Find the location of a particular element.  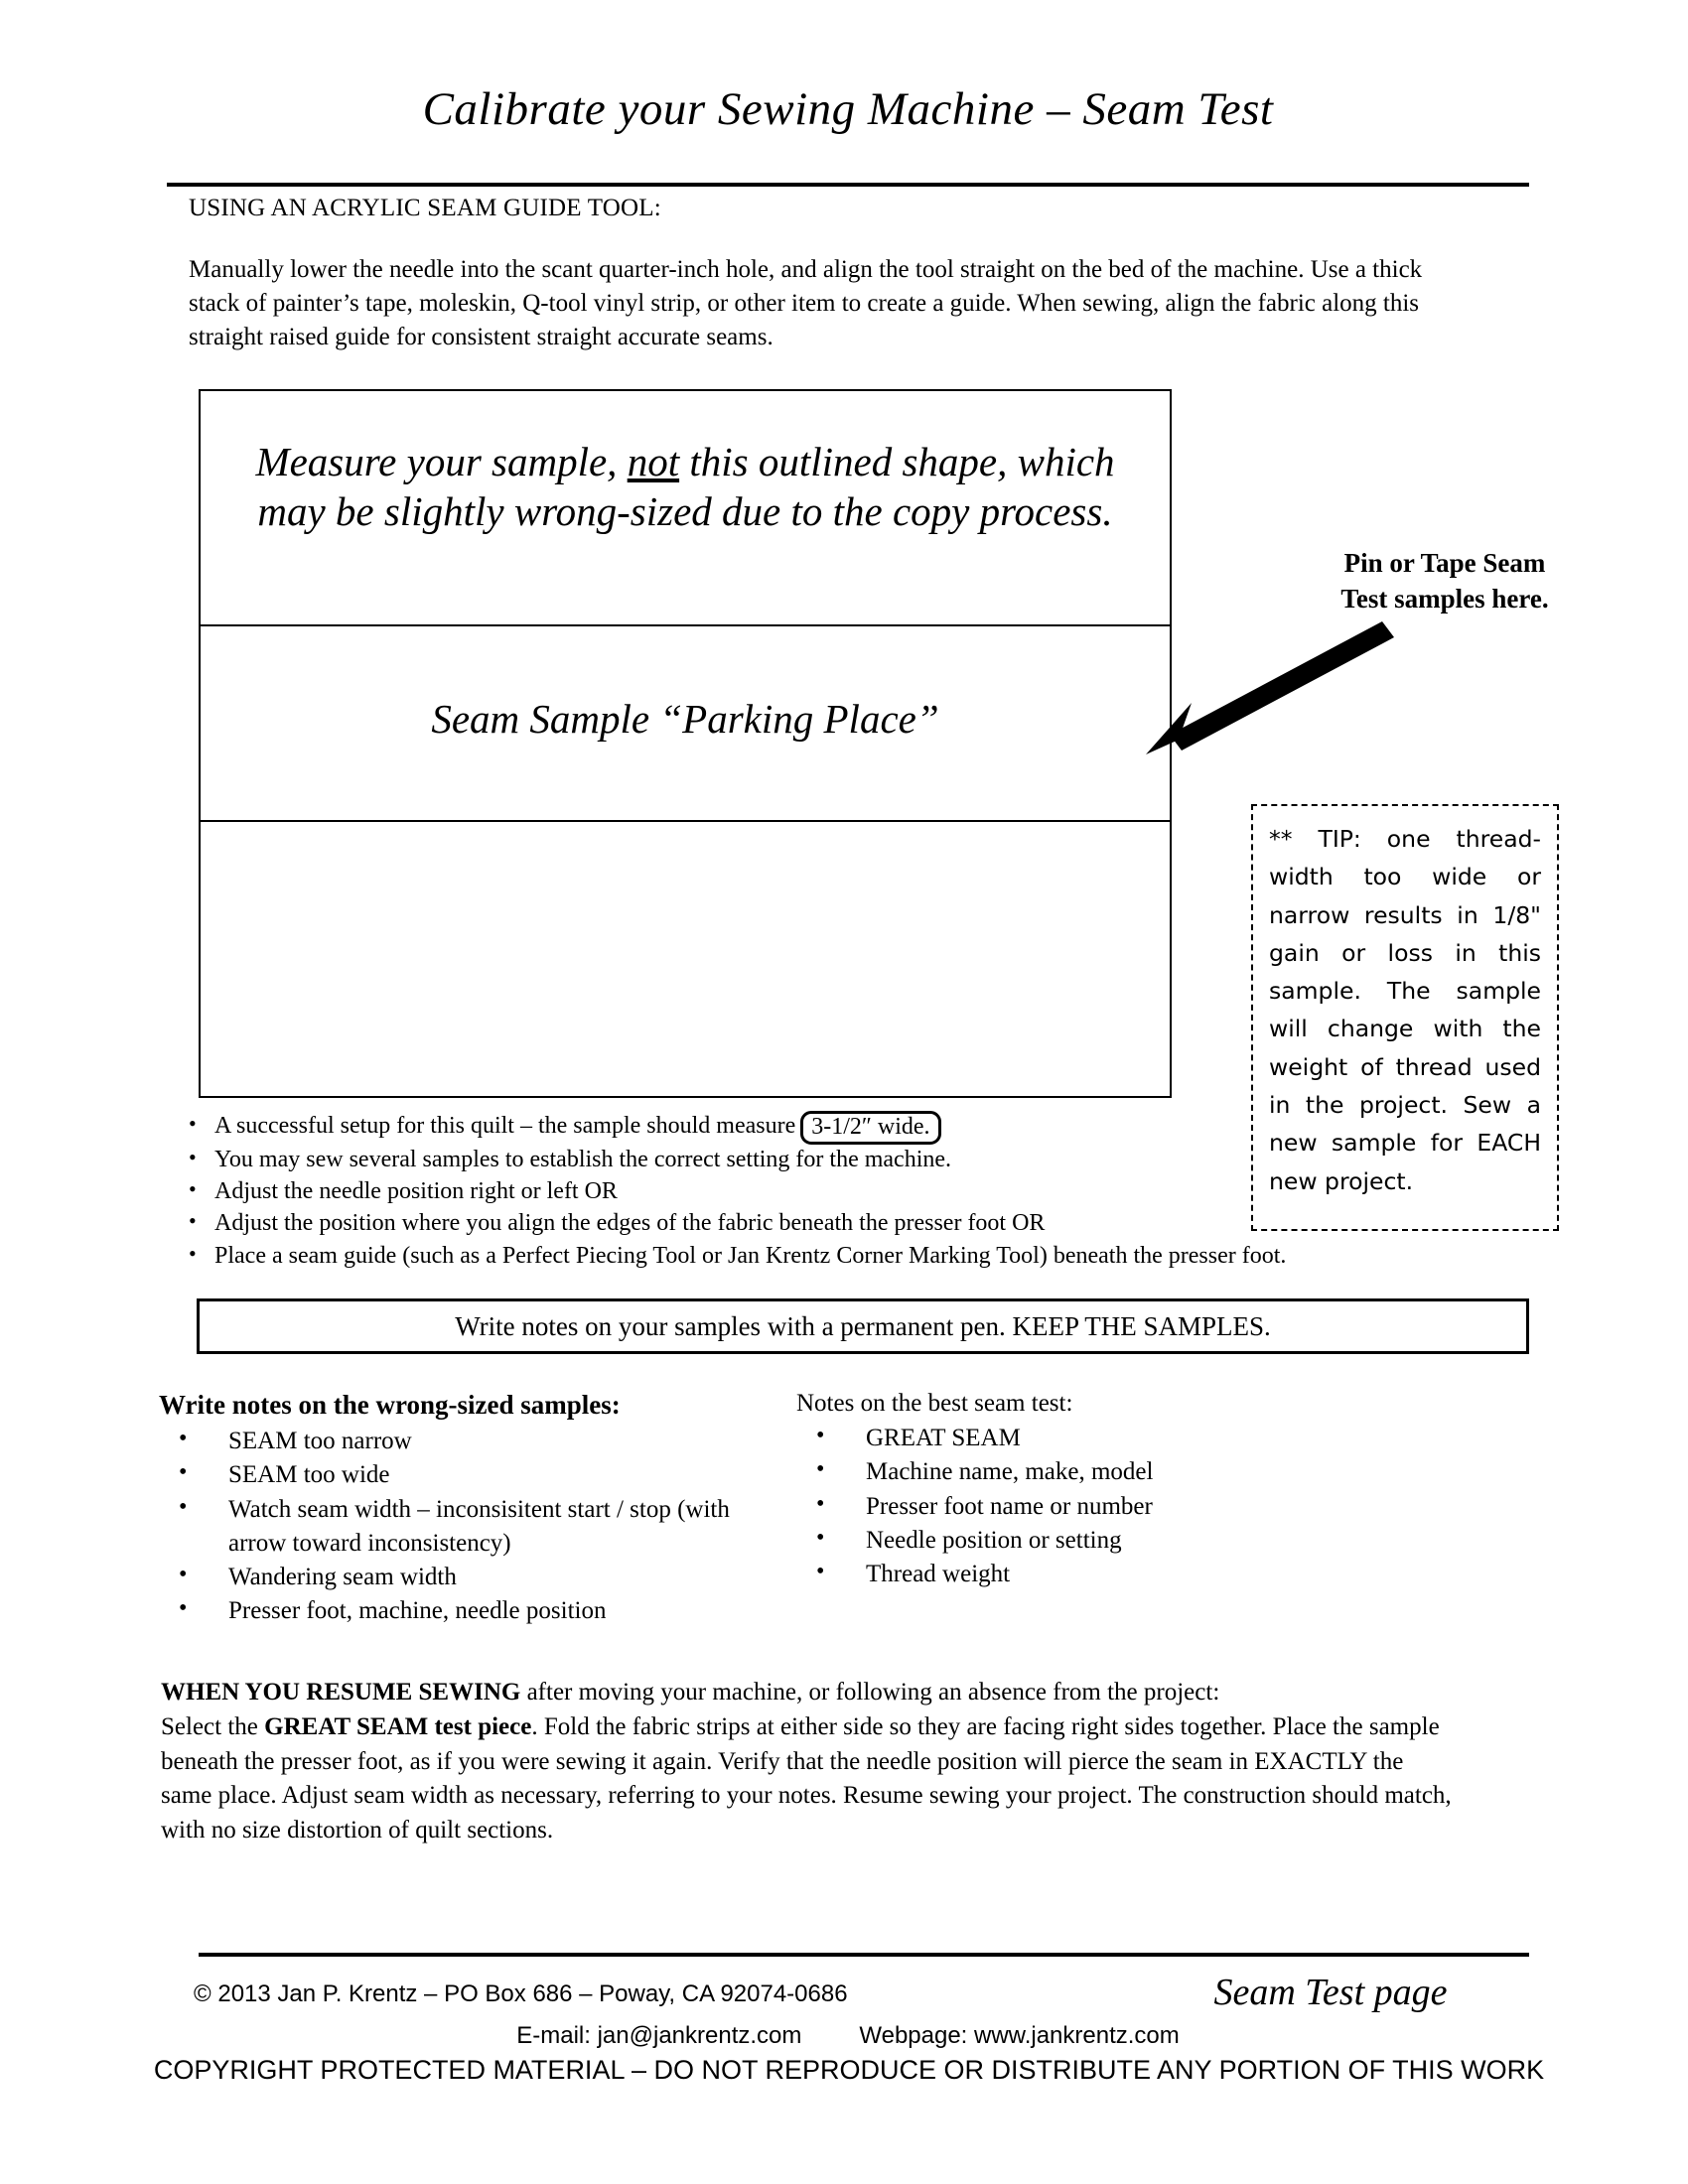

list-item: Presser foot, machine, needle position is located at coordinates (465, 1610).